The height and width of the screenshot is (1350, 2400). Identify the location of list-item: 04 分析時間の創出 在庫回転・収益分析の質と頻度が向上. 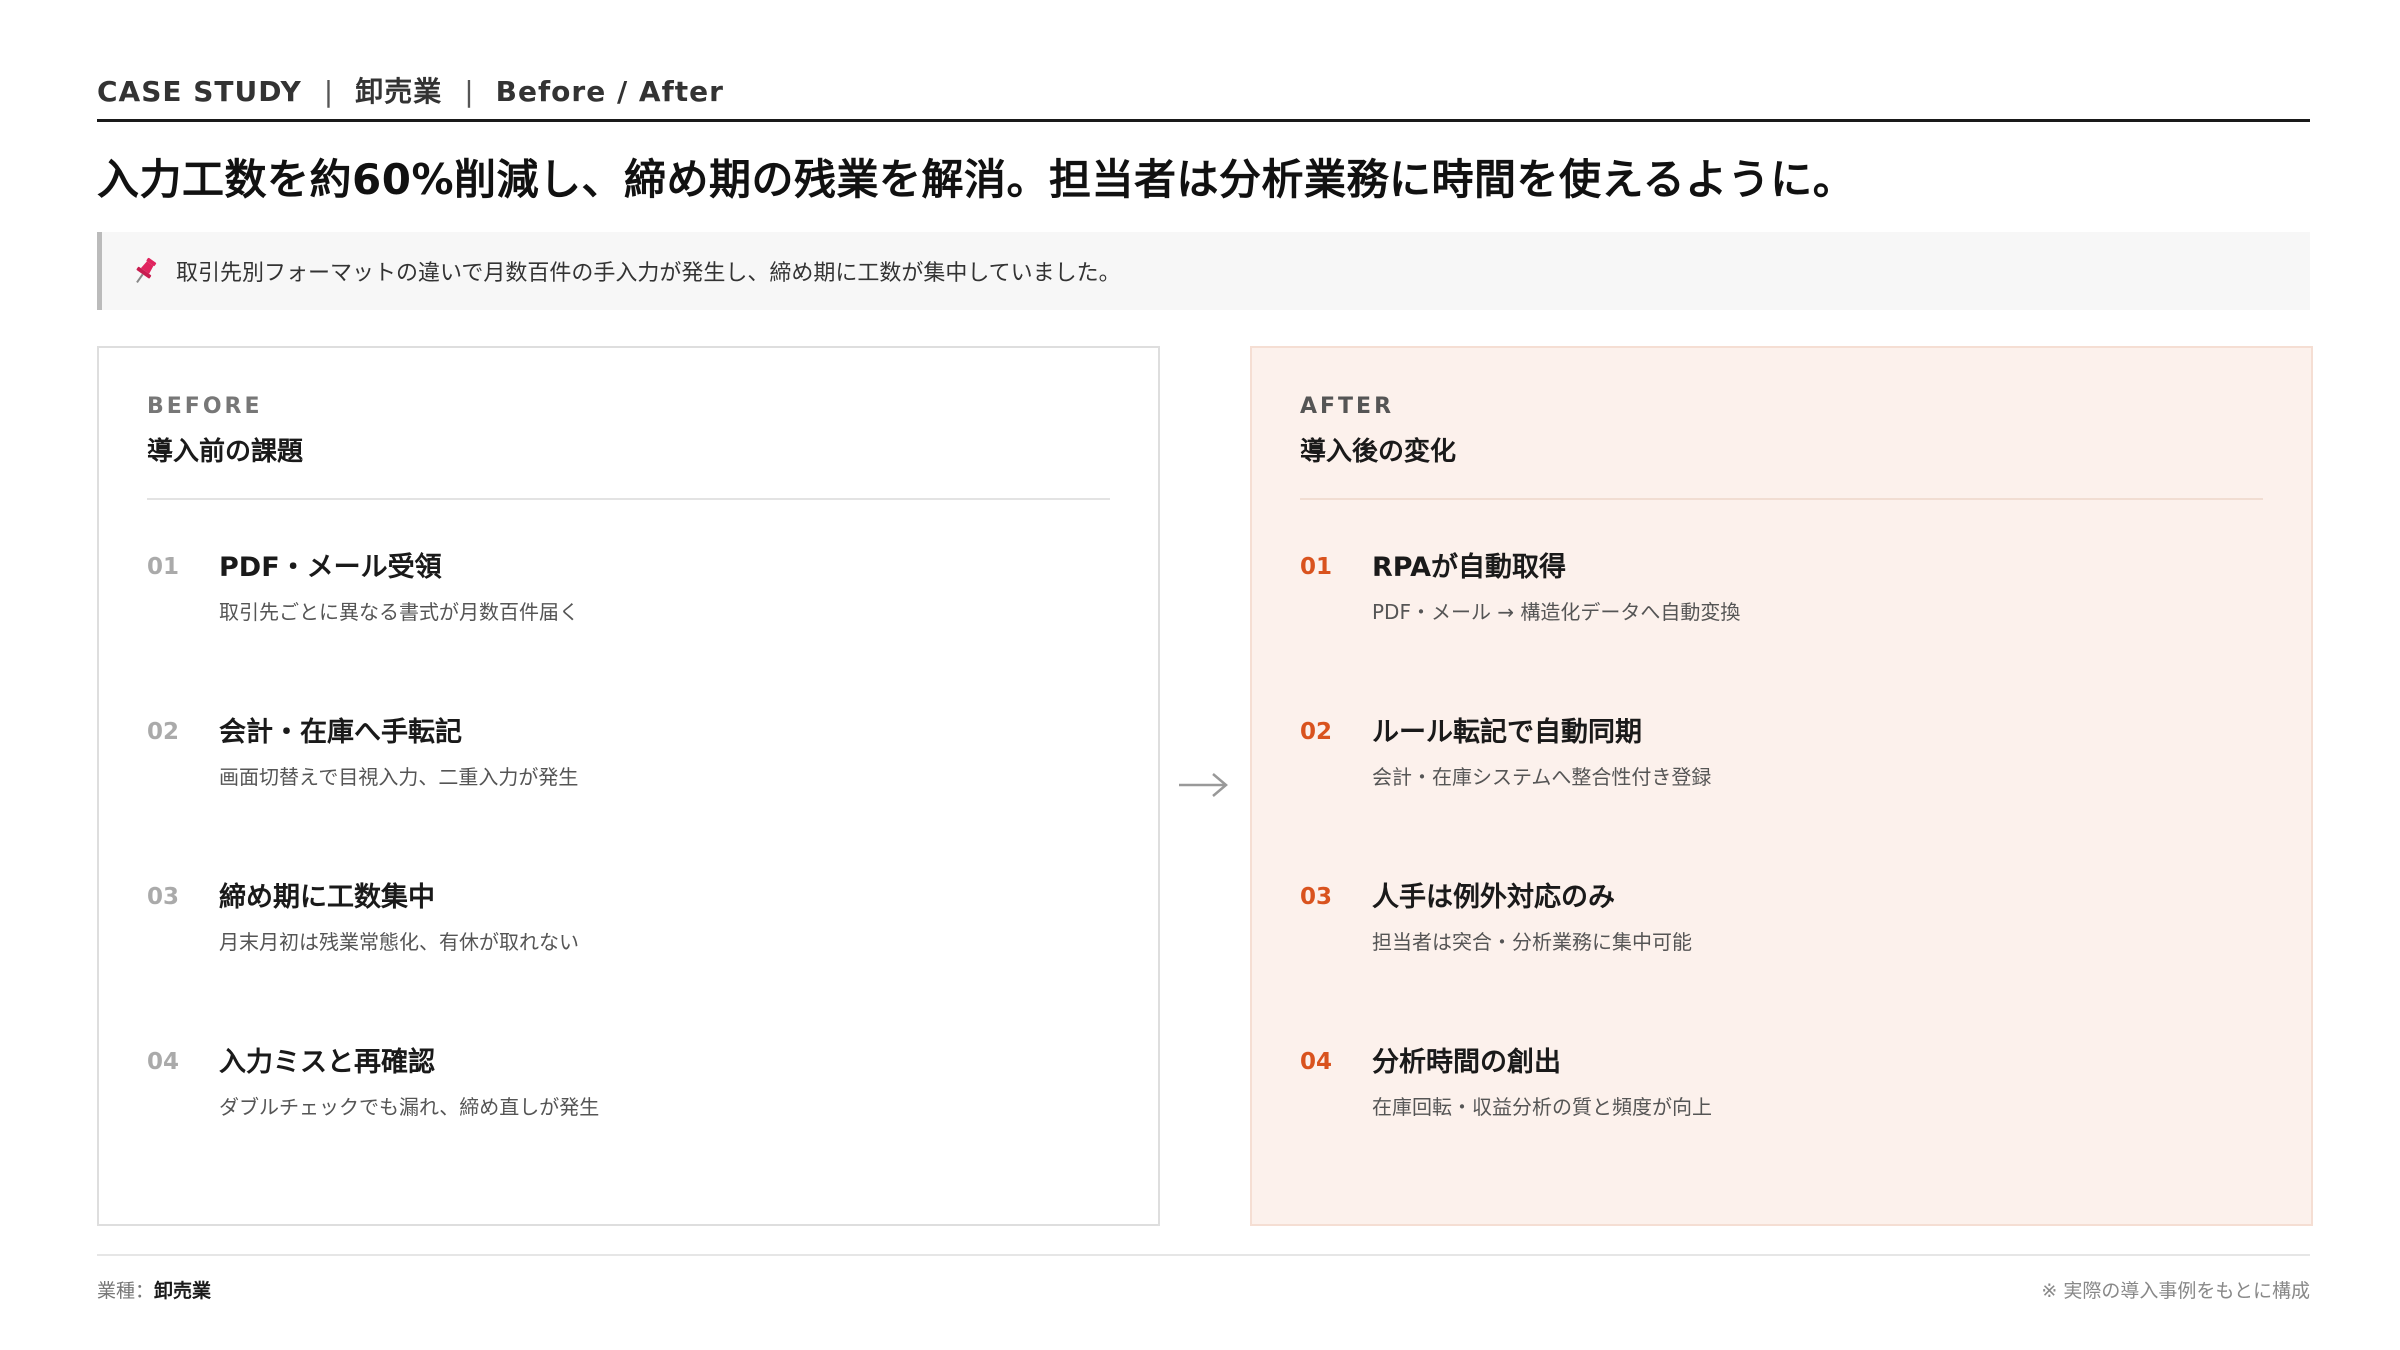
(1781, 1127).